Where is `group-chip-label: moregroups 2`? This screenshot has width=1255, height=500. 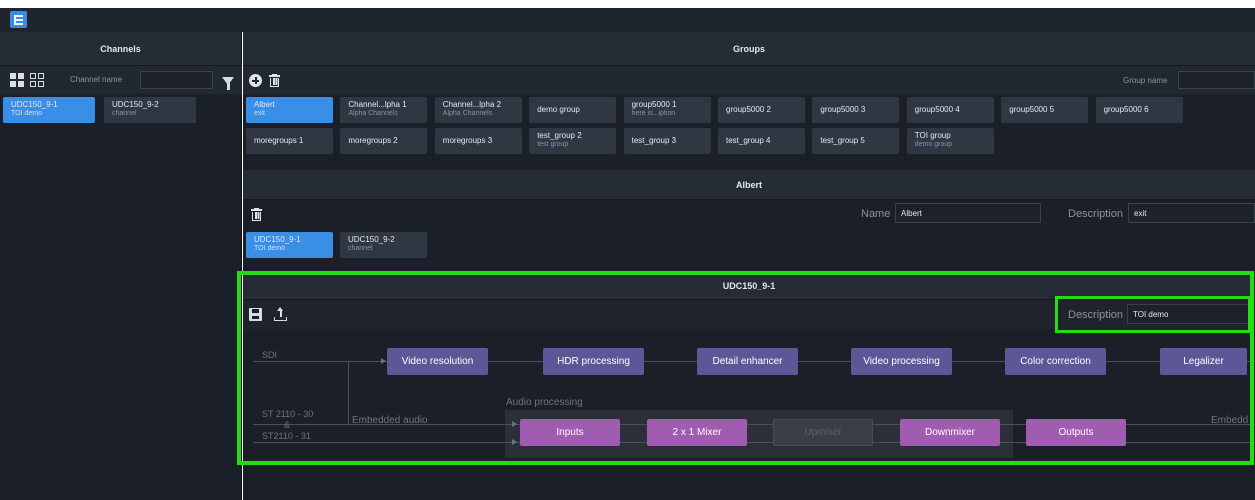 group-chip-label: moregroups 2 is located at coordinates (373, 140).